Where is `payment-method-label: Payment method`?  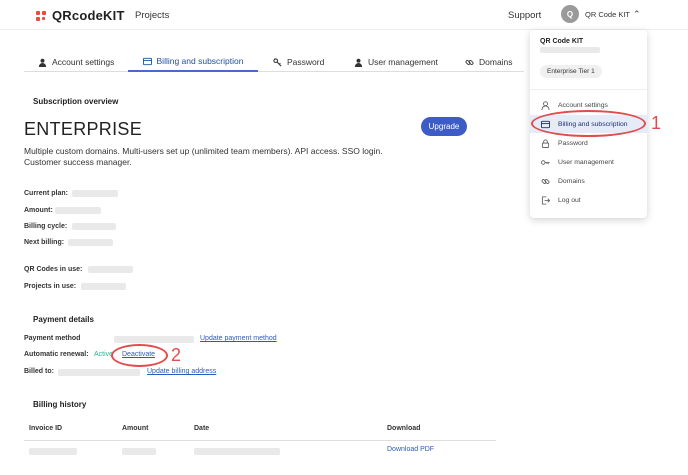 payment-method-label: Payment method is located at coordinates (52, 338).